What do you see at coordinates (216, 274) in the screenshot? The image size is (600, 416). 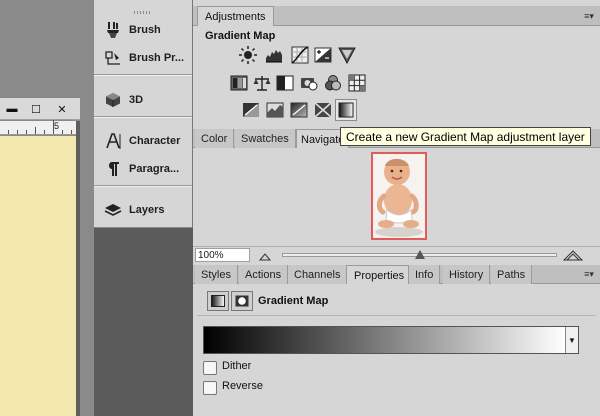 I see `tab-styles: Styles` at bounding box center [216, 274].